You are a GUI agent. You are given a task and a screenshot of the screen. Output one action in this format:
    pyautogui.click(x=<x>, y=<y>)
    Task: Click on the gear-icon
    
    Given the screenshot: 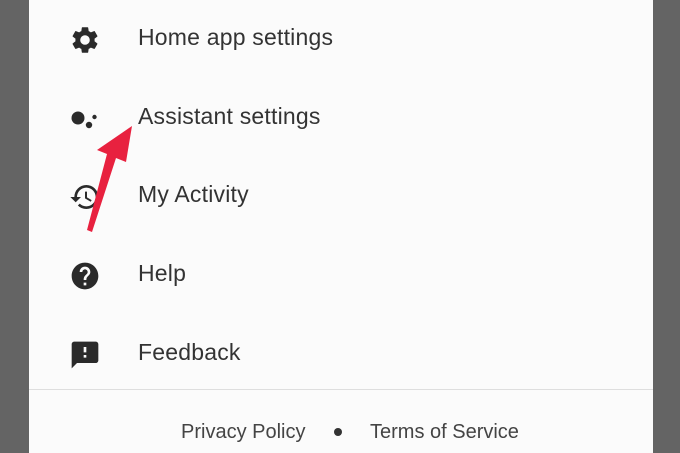 What is the action you would take?
    pyautogui.click(x=85, y=40)
    